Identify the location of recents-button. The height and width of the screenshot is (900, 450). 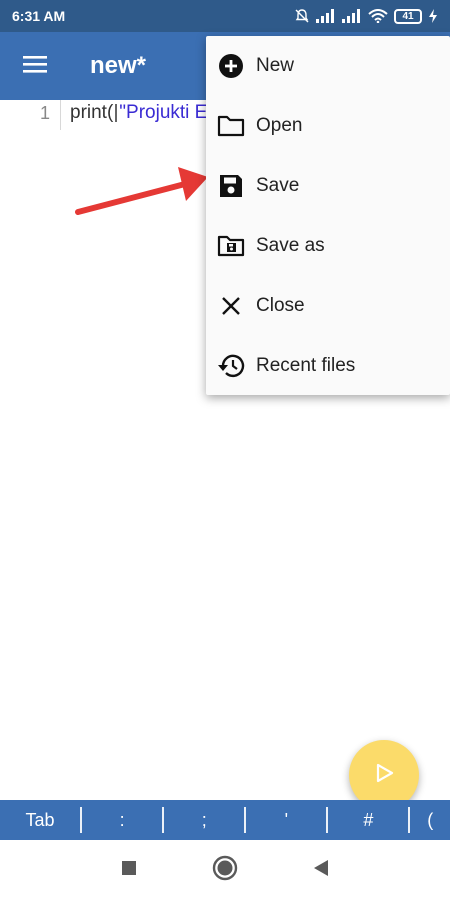
(129, 870).